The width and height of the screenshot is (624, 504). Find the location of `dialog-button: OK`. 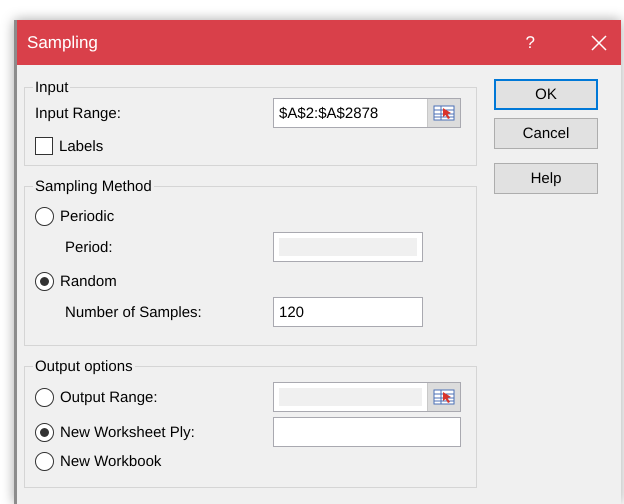

dialog-button: OK is located at coordinates (546, 94).